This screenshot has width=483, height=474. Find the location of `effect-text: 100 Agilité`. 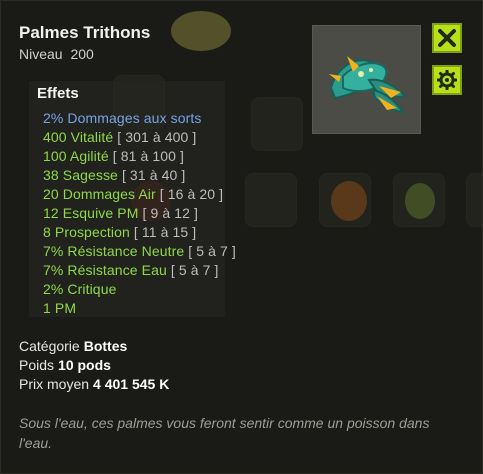

effect-text: 100 Agilité is located at coordinates (76, 156).